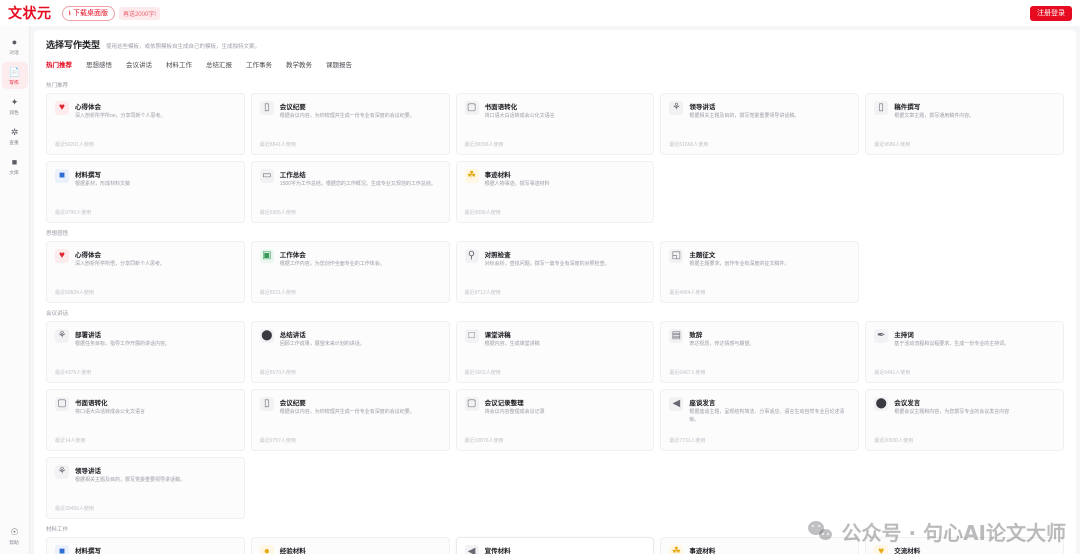  I want to click on tab-0: 热门推荐, so click(59, 65).